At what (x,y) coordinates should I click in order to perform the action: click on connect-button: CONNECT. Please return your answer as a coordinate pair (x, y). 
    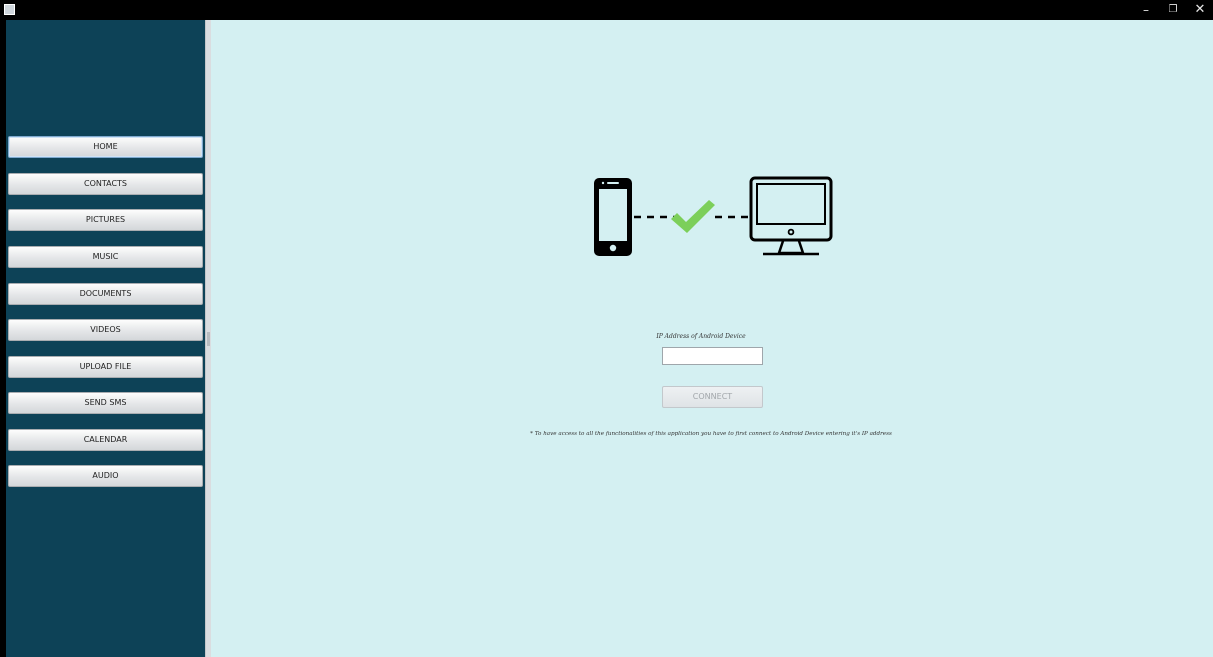
    Looking at the image, I should click on (712, 397).